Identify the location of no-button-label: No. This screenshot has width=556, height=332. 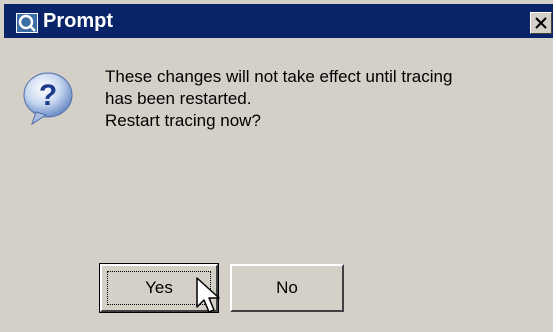
(287, 287).